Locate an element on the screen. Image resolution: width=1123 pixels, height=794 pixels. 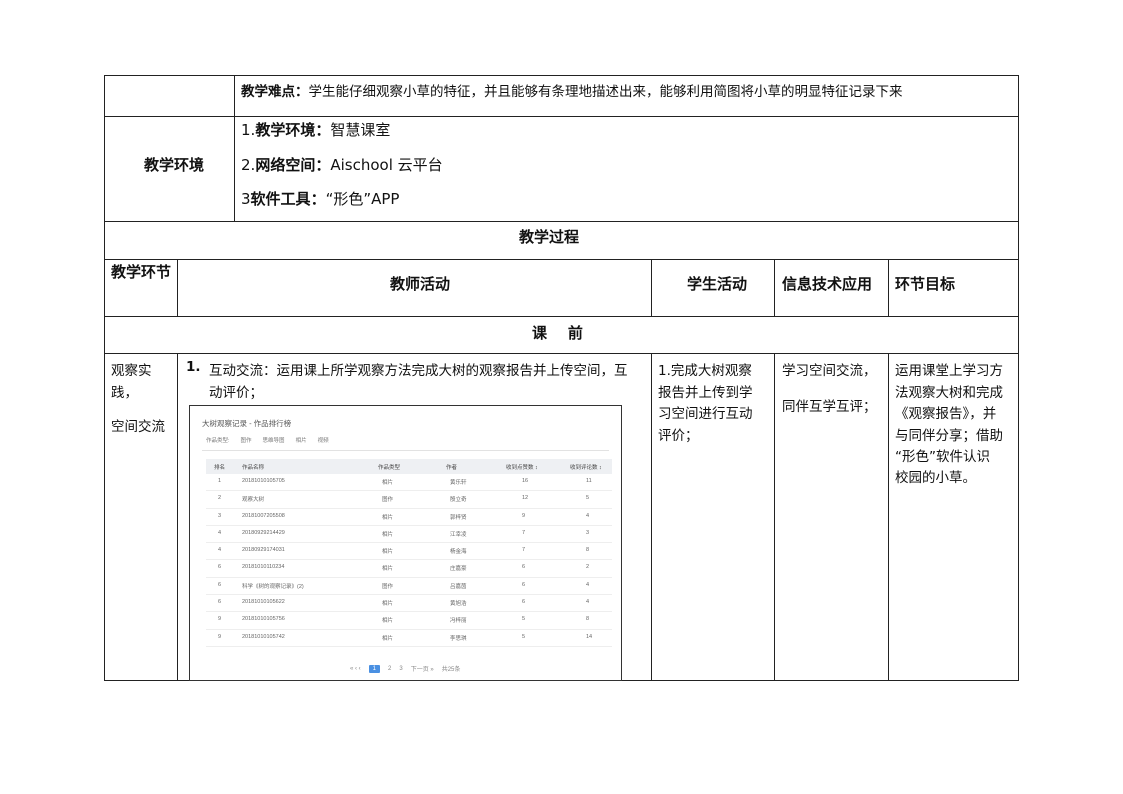
env-prefix: 3 is located at coordinates (246, 199).